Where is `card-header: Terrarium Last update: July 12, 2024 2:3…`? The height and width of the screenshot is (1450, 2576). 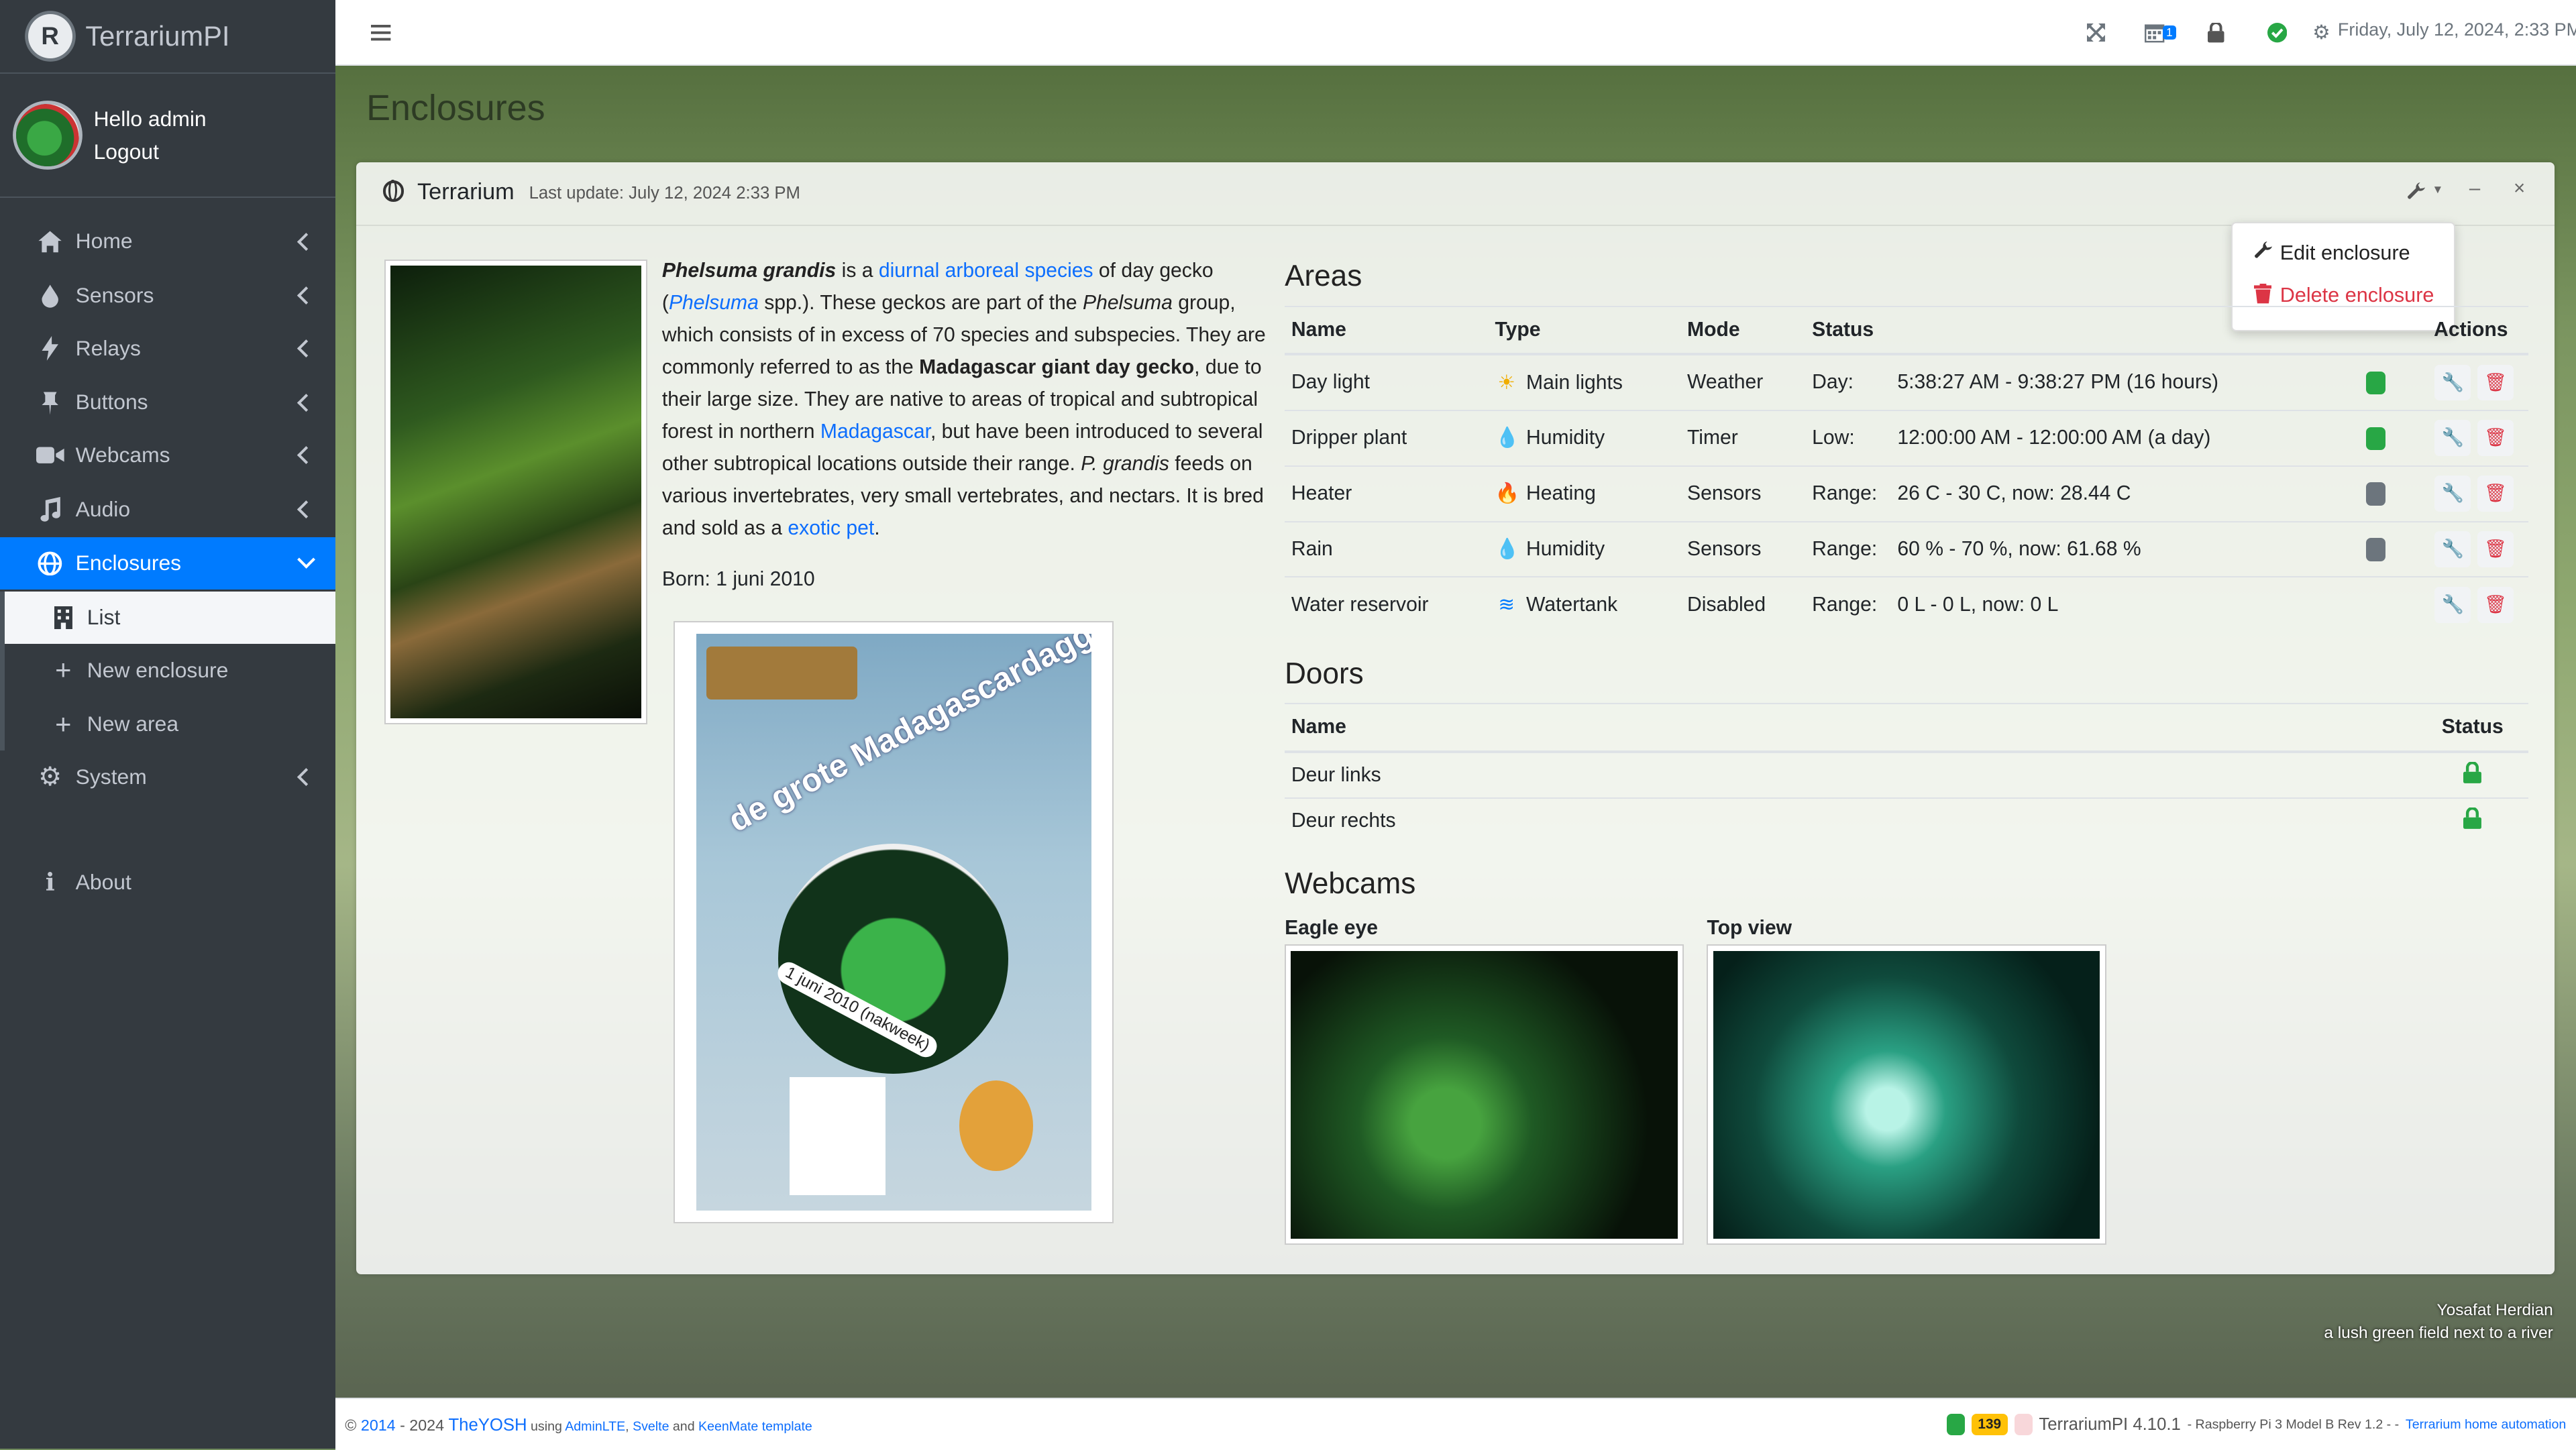 card-header: Terrarium Last update: July 12, 2024 2:3… is located at coordinates (1455, 194).